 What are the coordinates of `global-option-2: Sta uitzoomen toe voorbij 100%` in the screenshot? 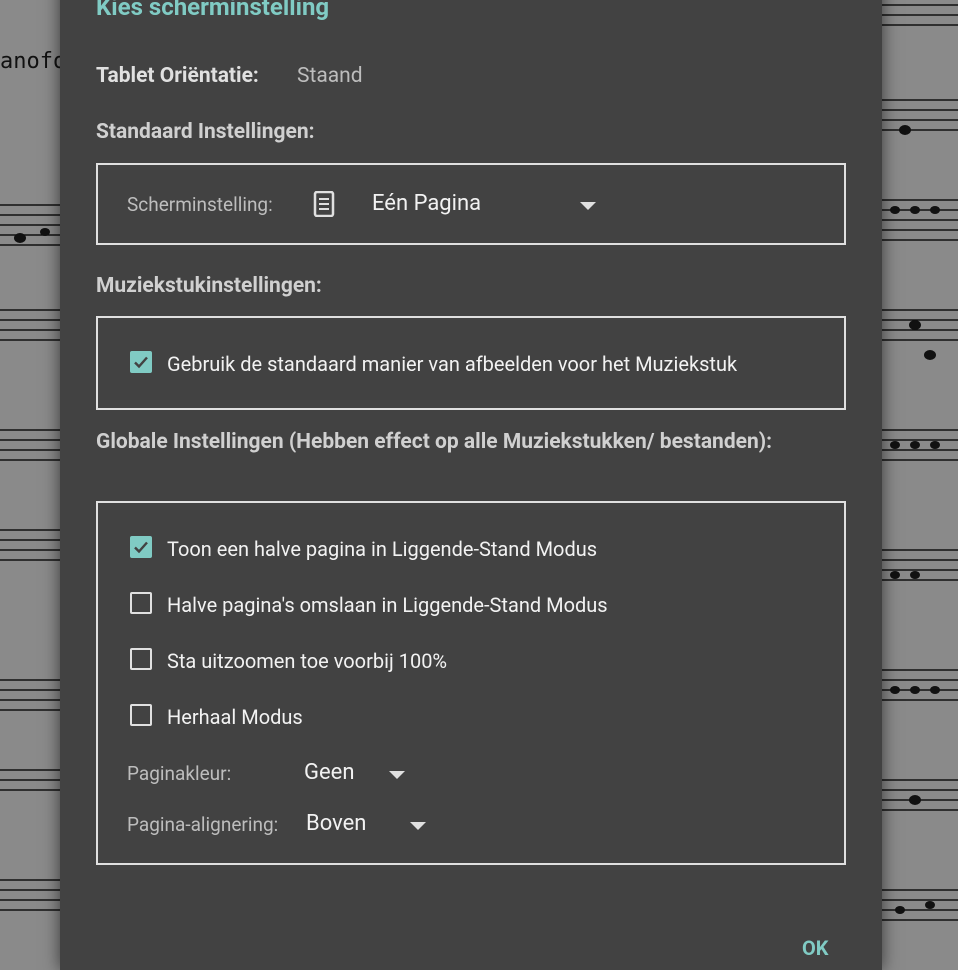 It's located at (468, 660).